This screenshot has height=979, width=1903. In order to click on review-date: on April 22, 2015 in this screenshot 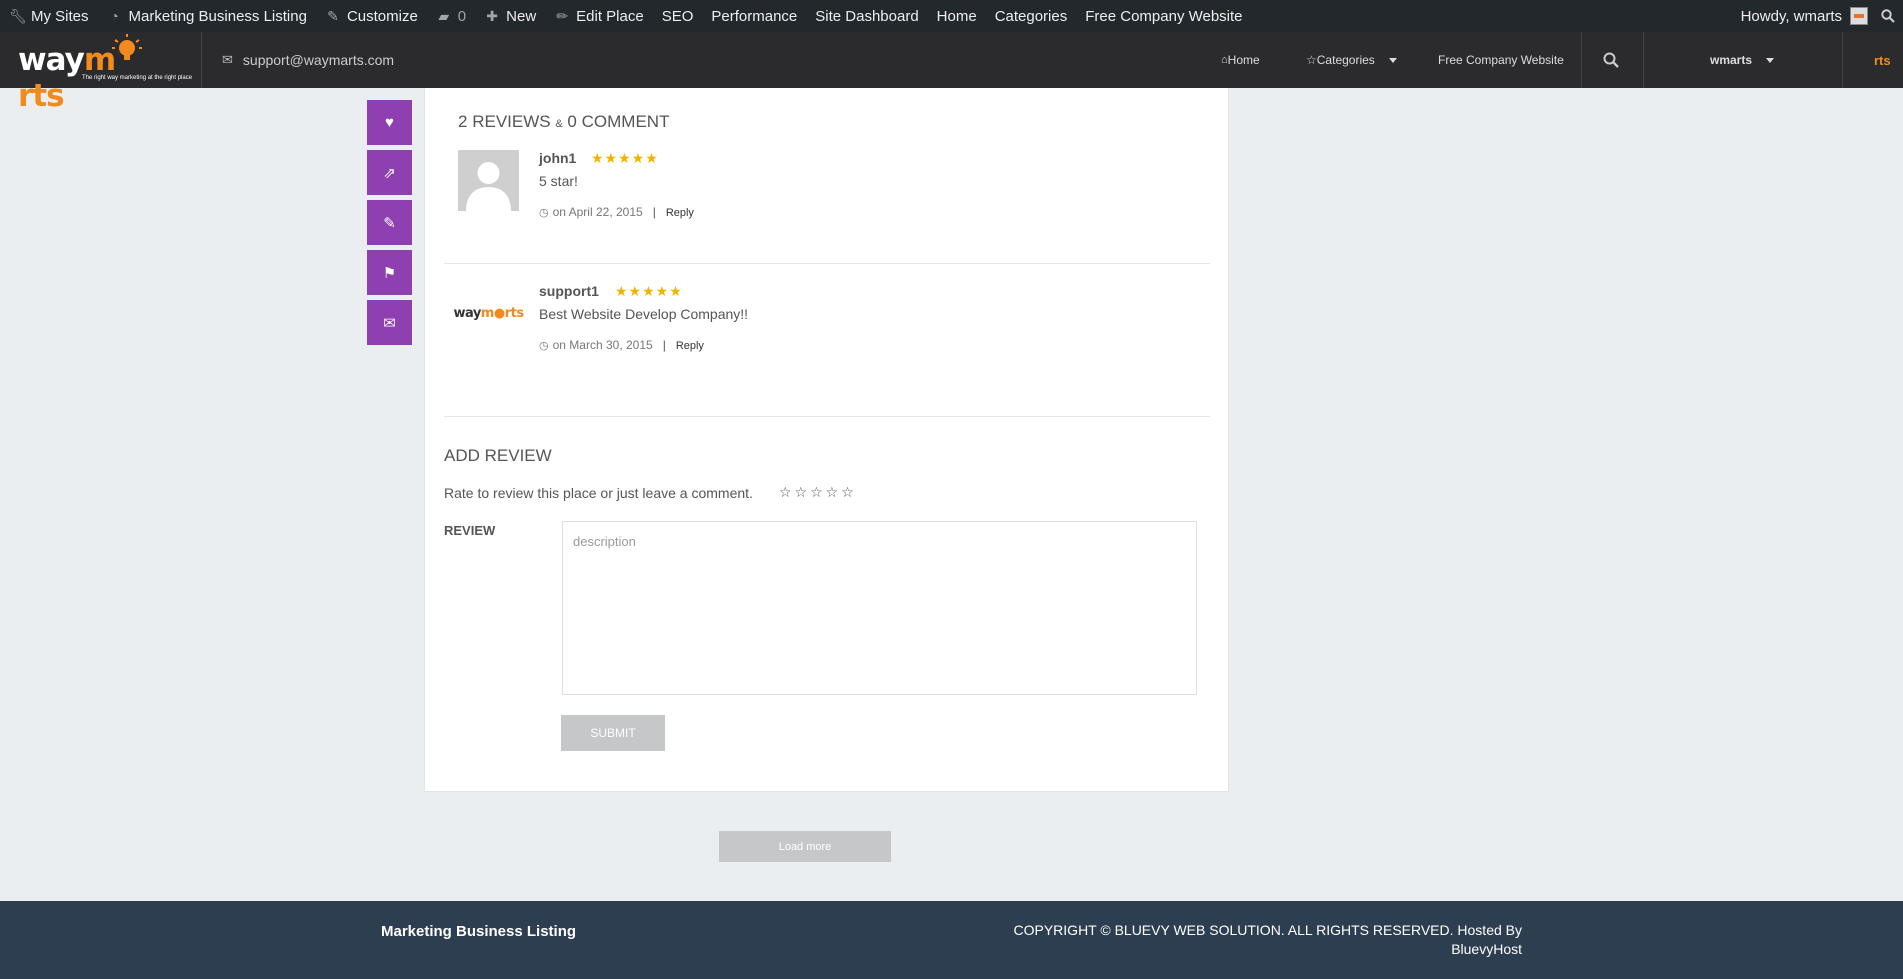, I will do `click(597, 212)`.